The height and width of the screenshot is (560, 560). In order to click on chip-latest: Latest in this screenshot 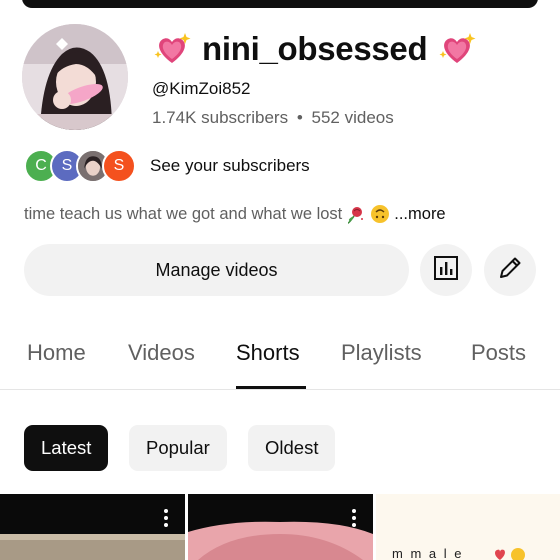, I will do `click(66, 448)`.